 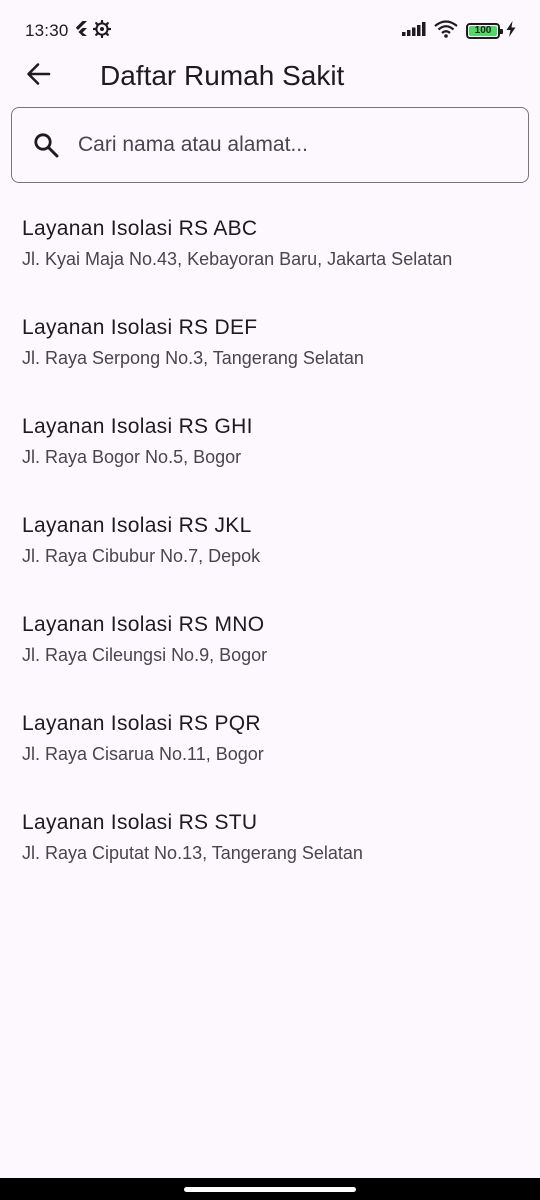 What do you see at coordinates (145, 655) in the screenshot?
I see `hospital-address: Jl. Raya Cileungsi No.9, Bogor` at bounding box center [145, 655].